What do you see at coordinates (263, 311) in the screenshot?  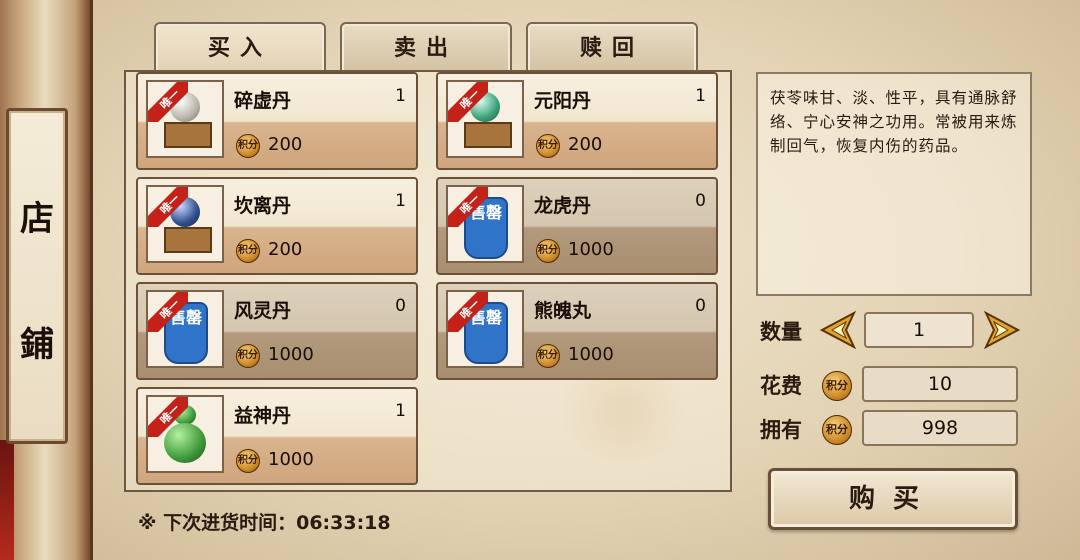 I see `item-name: 风灵丹` at bounding box center [263, 311].